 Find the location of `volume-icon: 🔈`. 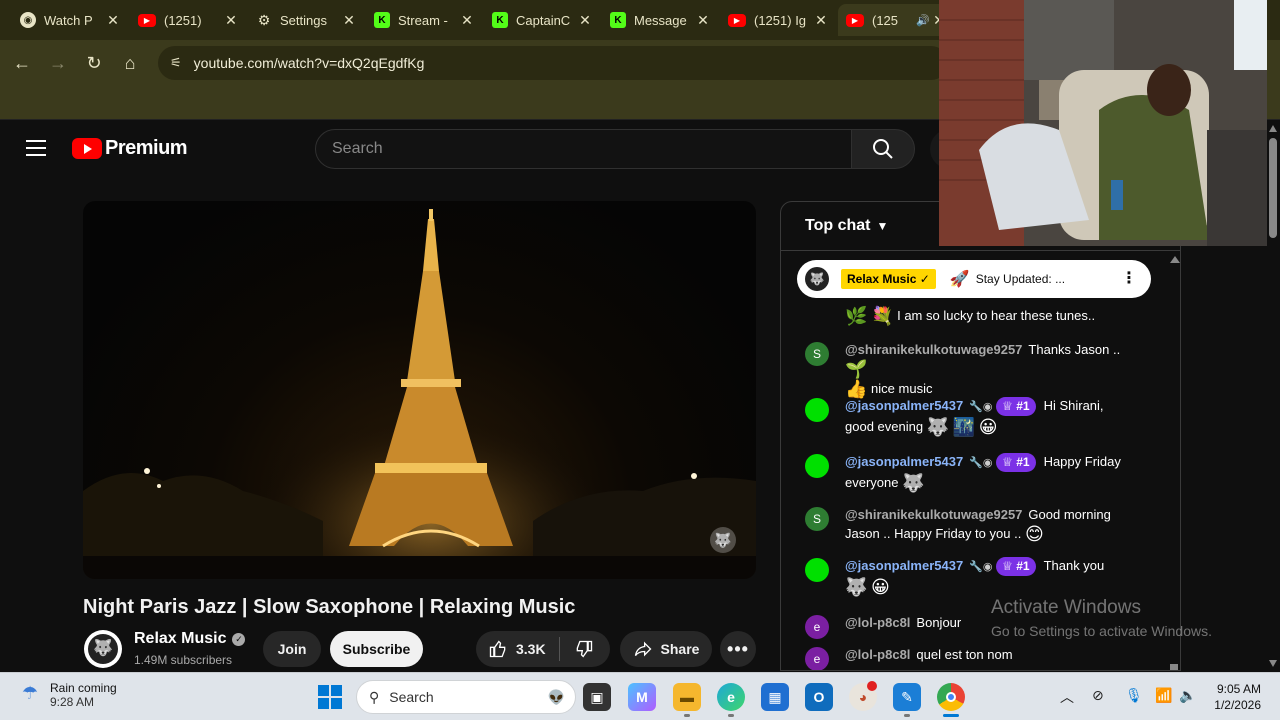

volume-icon: 🔈 is located at coordinates (1187, 695).